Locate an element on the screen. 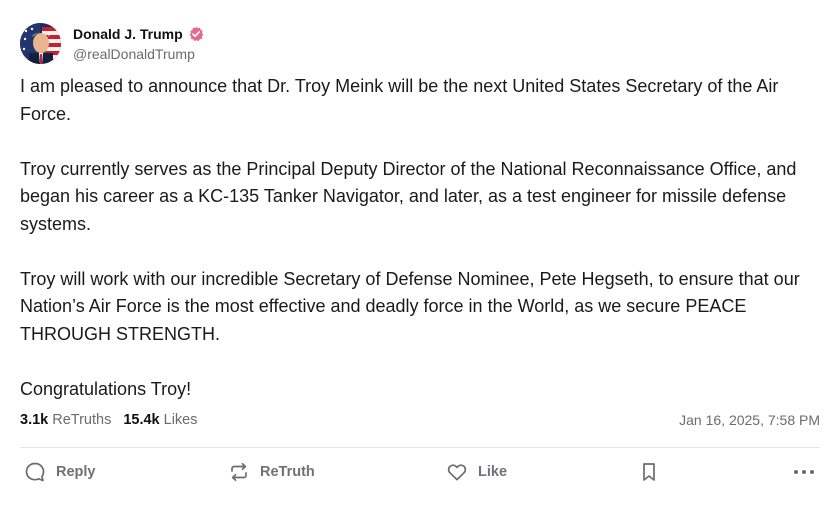  retruths-stat: 3.1k ReTruths is located at coordinates (65, 420).